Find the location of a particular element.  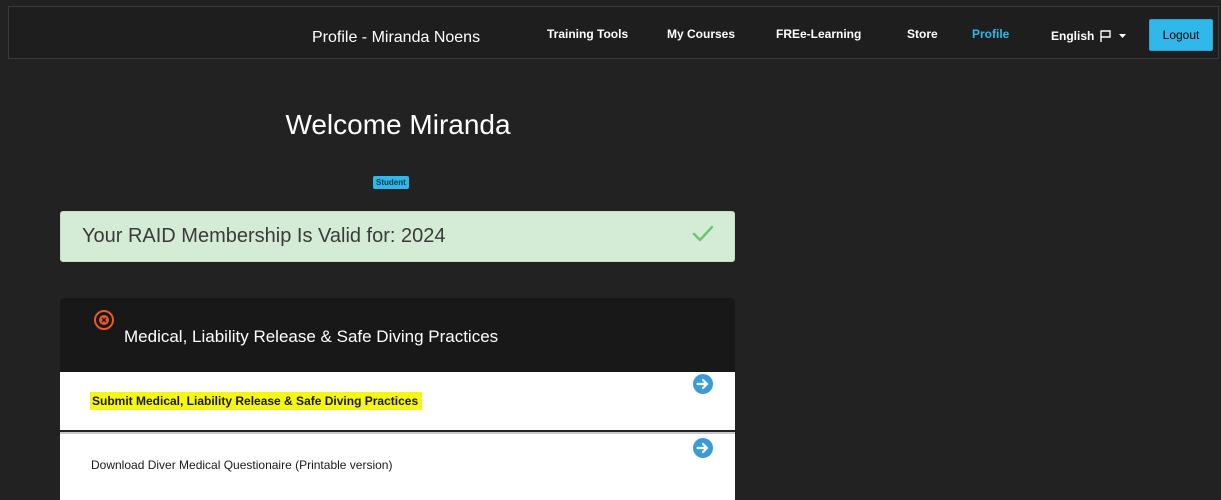

flag-icon is located at coordinates (1105, 38).